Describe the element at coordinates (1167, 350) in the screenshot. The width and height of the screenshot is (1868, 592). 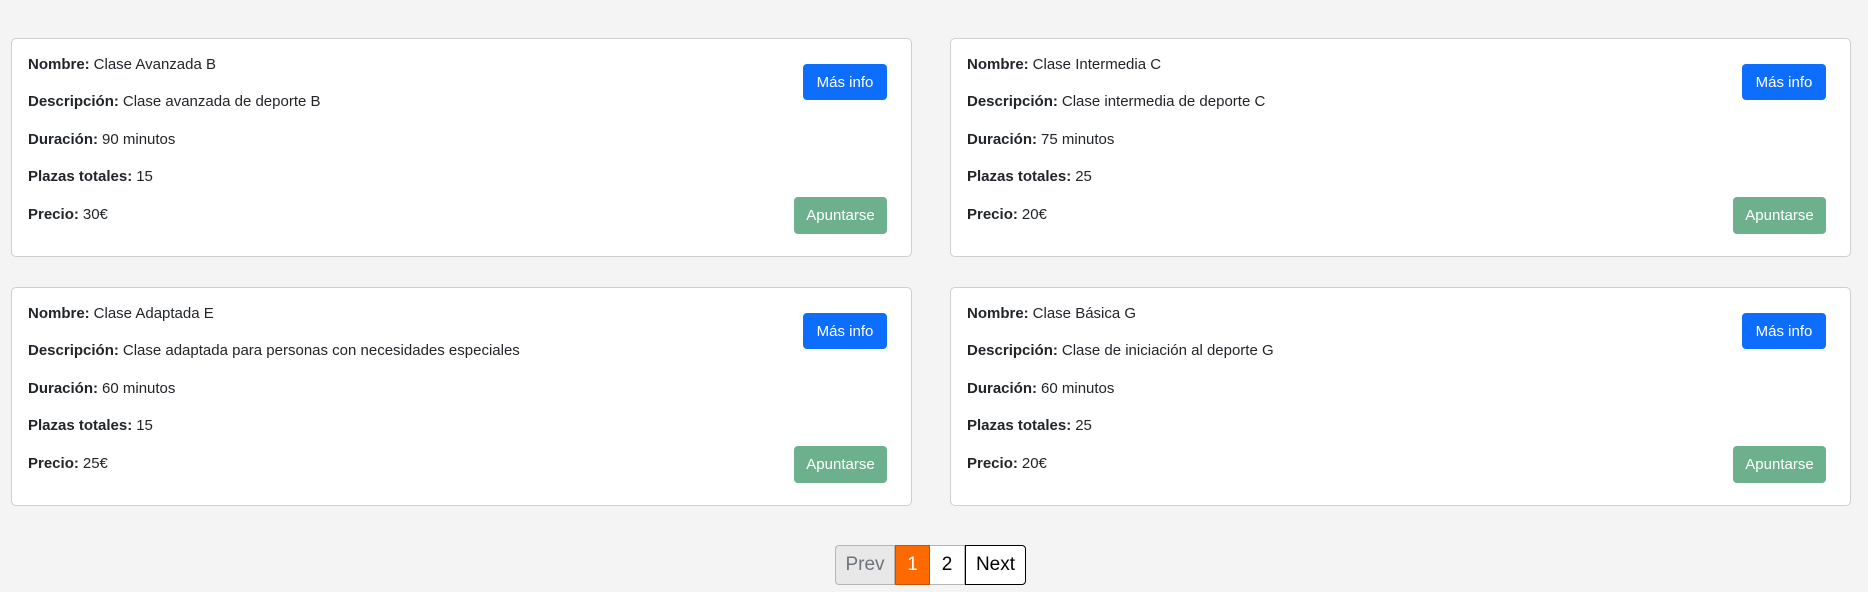
I see `class-description-value: Clase de iniciación al deporte G` at that location.